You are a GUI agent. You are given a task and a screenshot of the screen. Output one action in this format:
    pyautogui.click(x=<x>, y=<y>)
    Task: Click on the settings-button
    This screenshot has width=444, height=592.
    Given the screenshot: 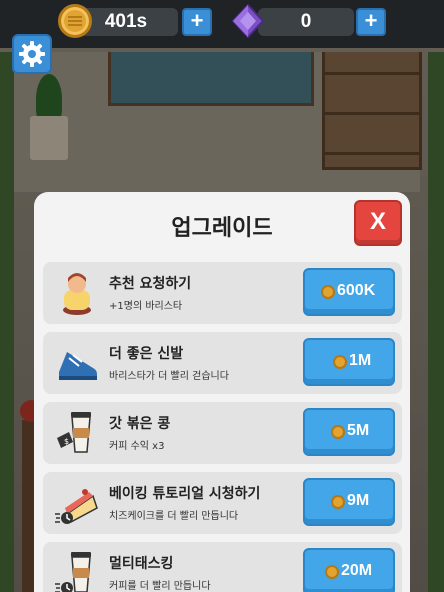 What is the action you would take?
    pyautogui.click(x=32, y=54)
    